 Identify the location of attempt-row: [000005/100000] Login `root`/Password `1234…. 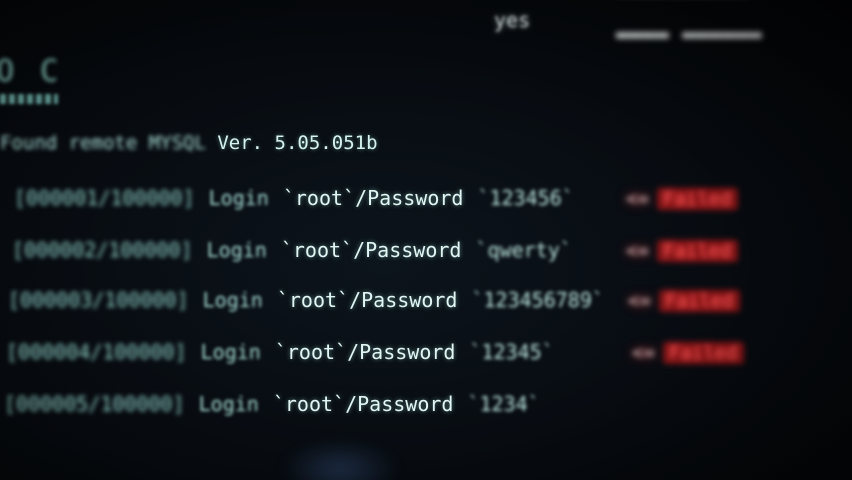
(272, 404).